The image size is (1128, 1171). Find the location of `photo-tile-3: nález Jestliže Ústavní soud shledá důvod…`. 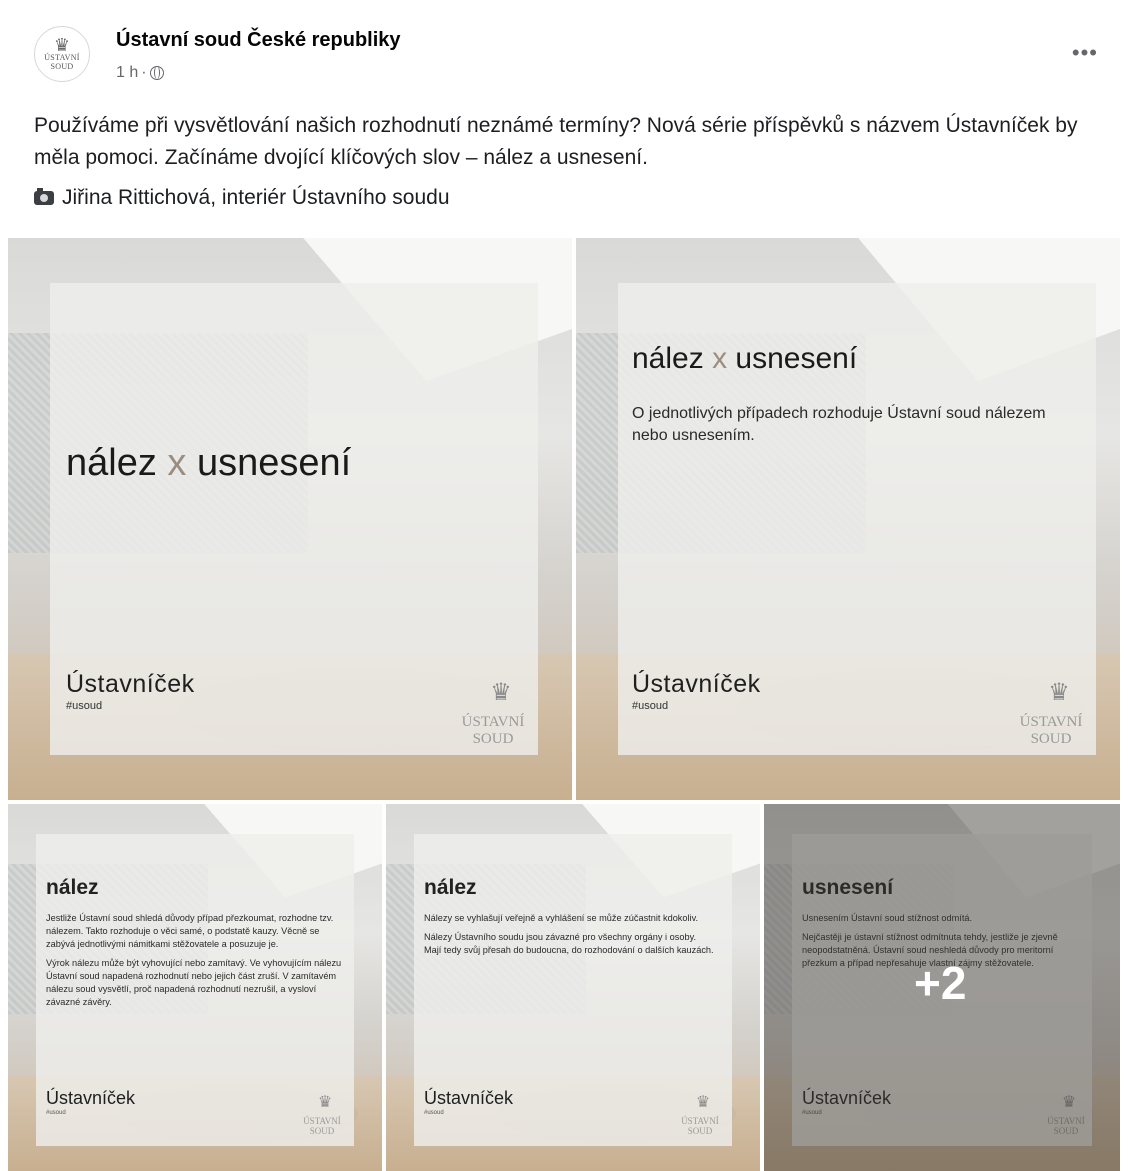

photo-tile-3: nález Jestliže Ústavní soud shledá důvod… is located at coordinates (195, 987).